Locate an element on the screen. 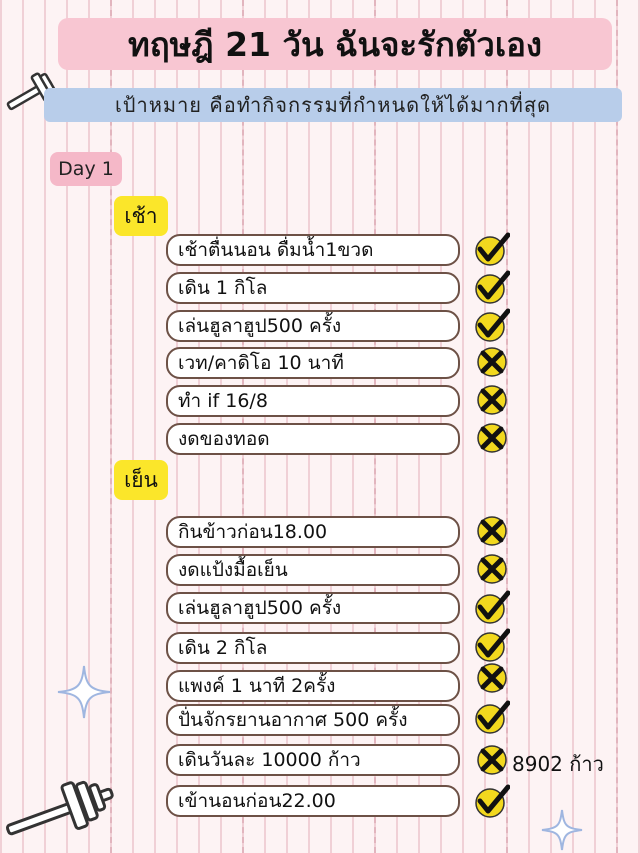 The width and height of the screenshot is (640, 853). day-badge: Day 1 is located at coordinates (86, 169).